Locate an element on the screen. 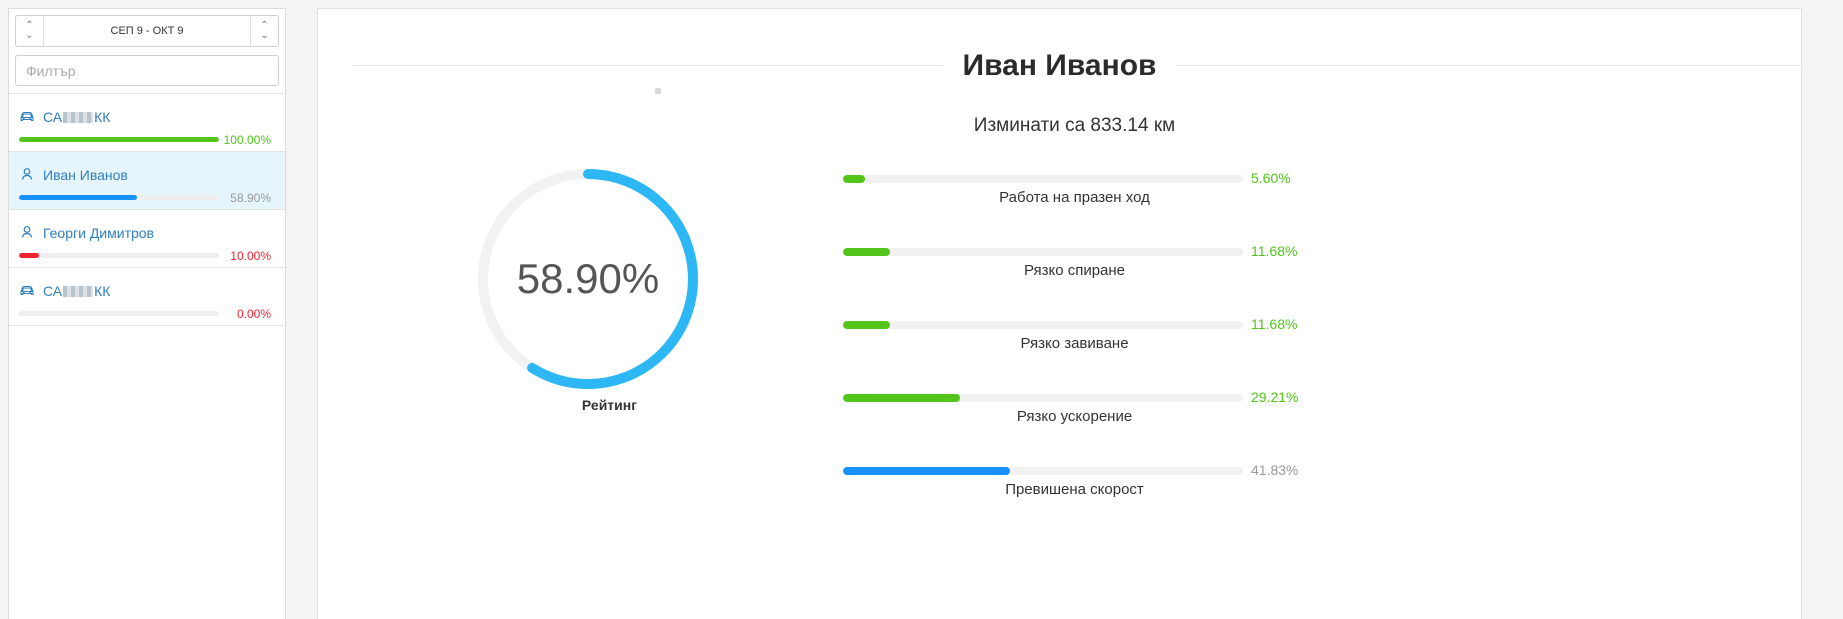  metric-percent: 29.21% is located at coordinates (1275, 397).